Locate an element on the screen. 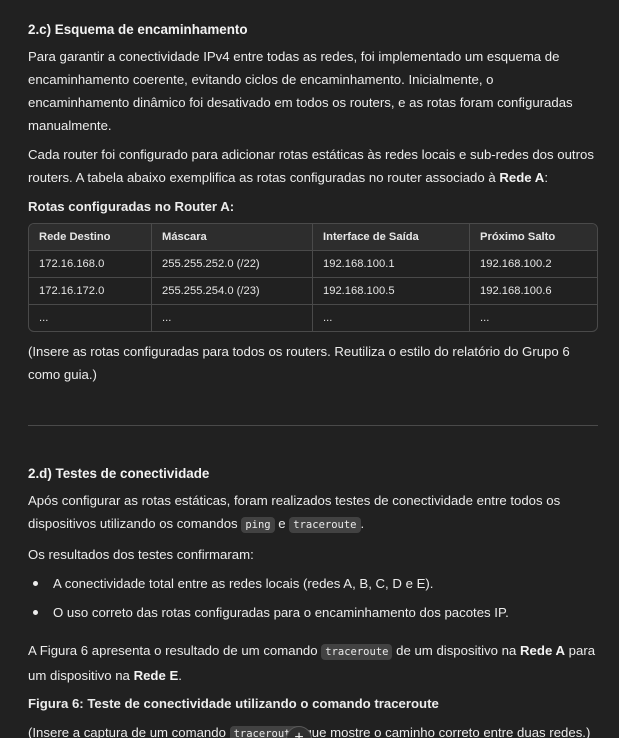 This screenshot has height=738, width=619. section-divider is located at coordinates (313, 425).